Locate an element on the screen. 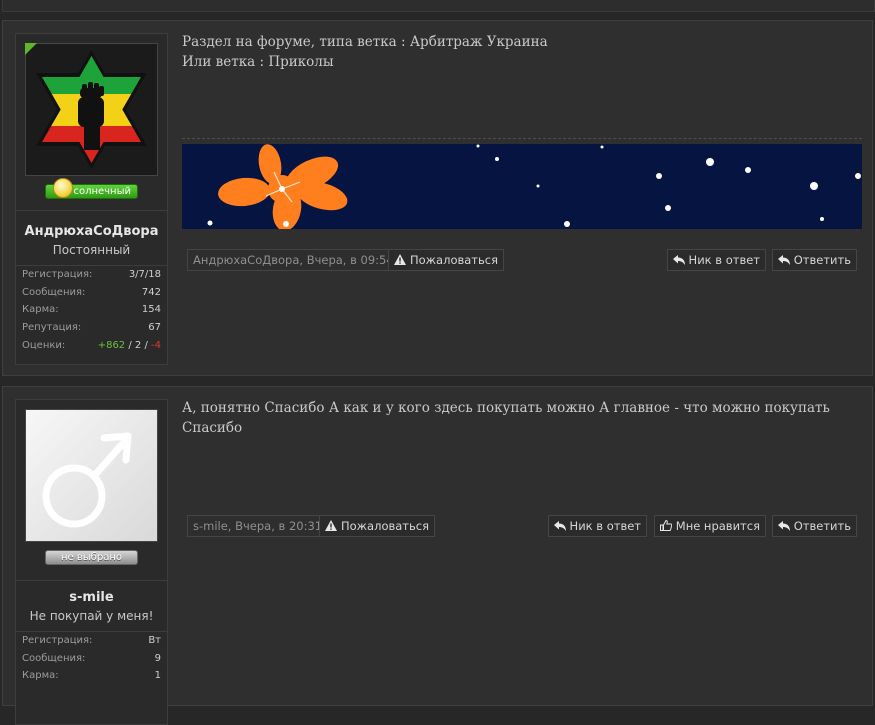 This screenshot has height=725, width=875. signature-banner is located at coordinates (522, 186).